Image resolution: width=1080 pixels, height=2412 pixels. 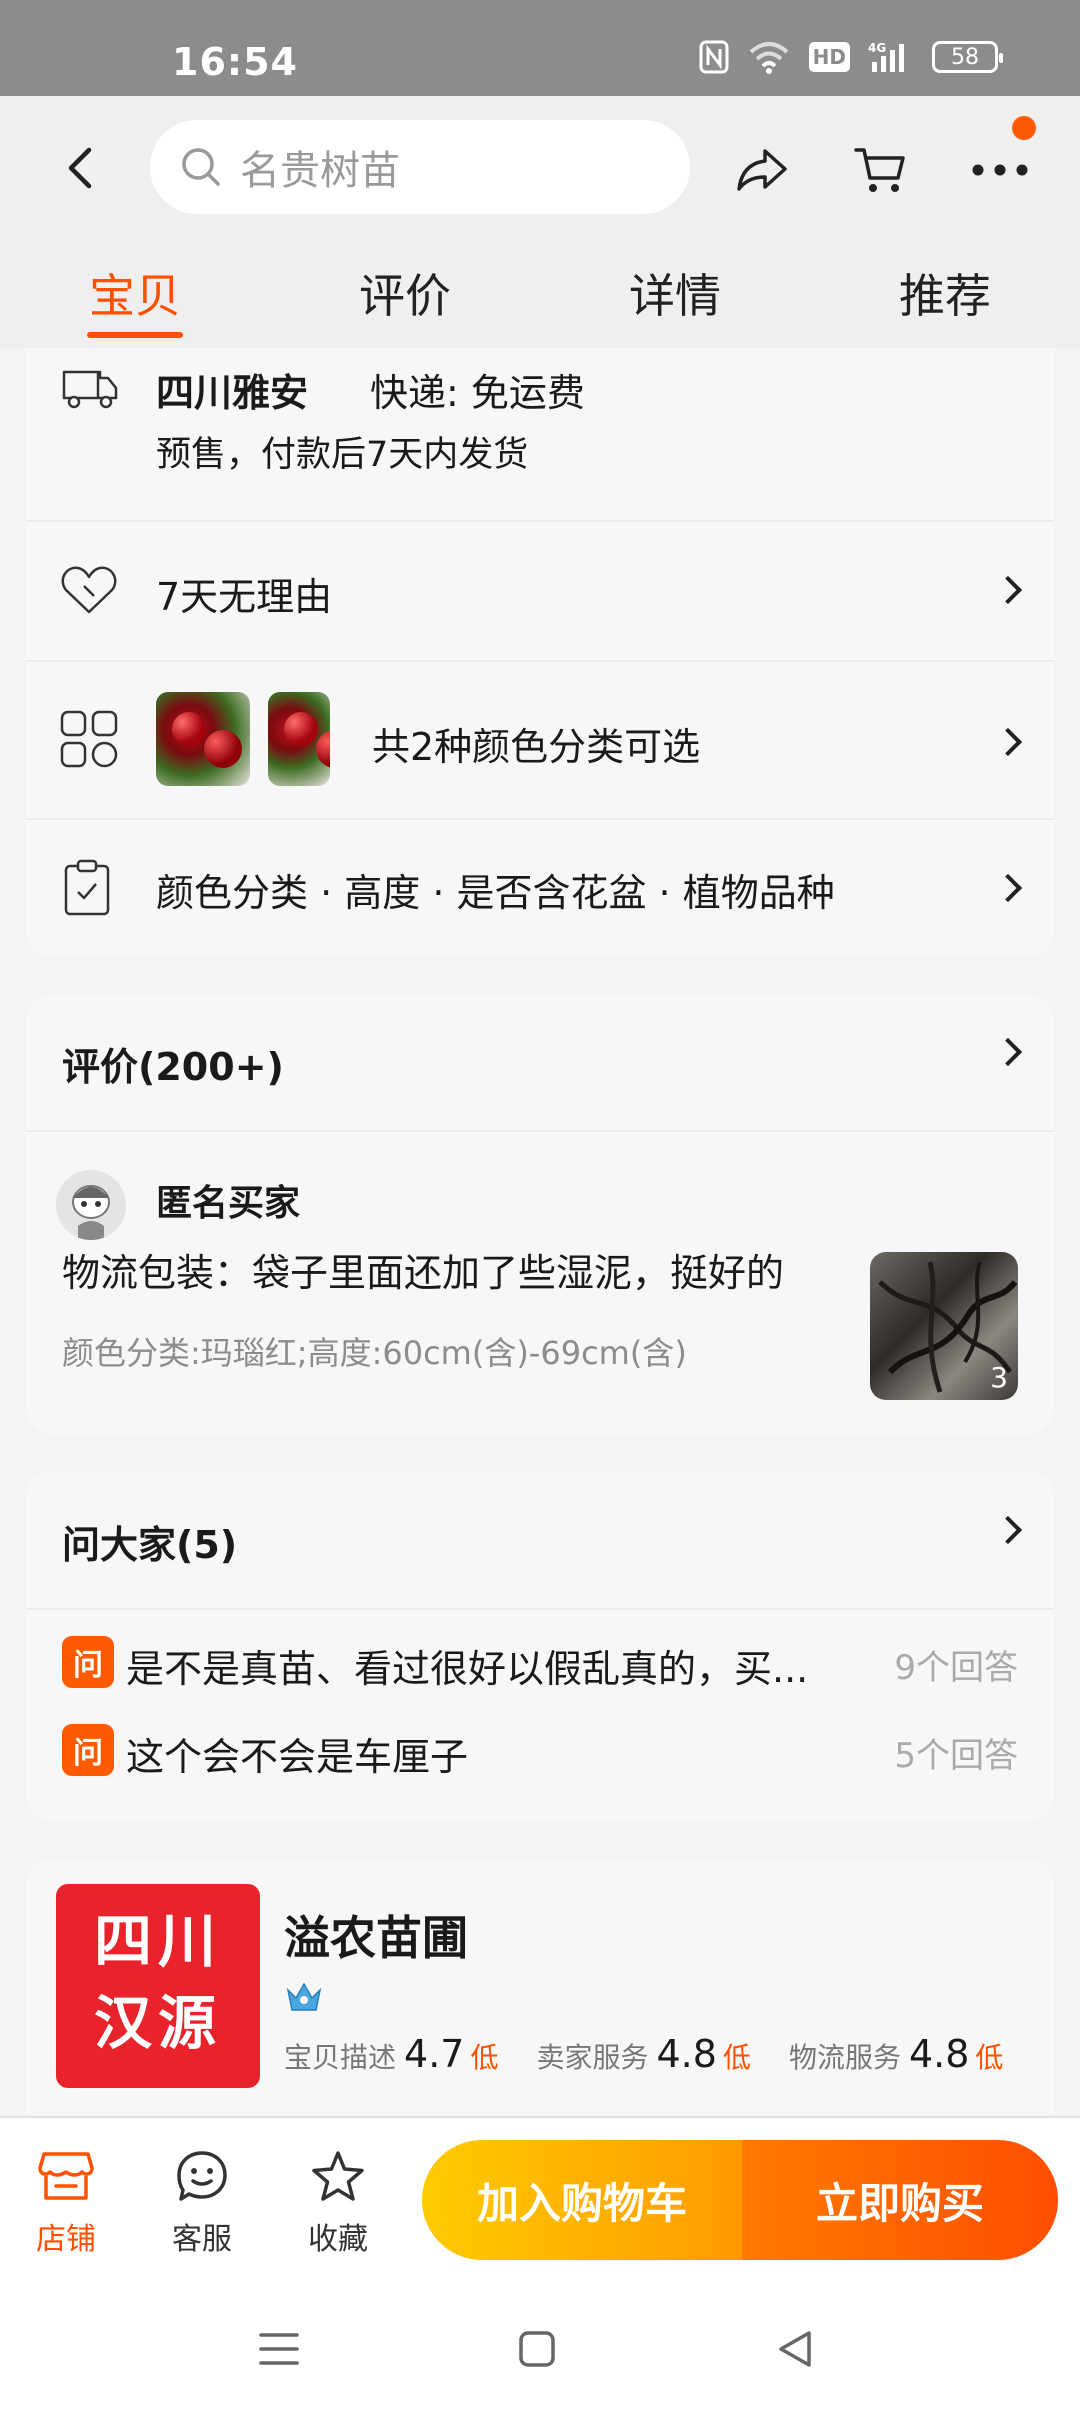 I want to click on top-header: 名贵树苗 宝贝 评价 详情 推荐, so click(x=540, y=222).